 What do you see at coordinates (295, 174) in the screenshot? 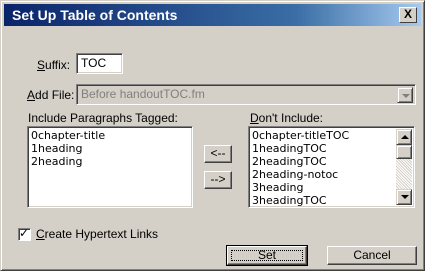
I see `exclude-item: 2heading-notoc` at bounding box center [295, 174].